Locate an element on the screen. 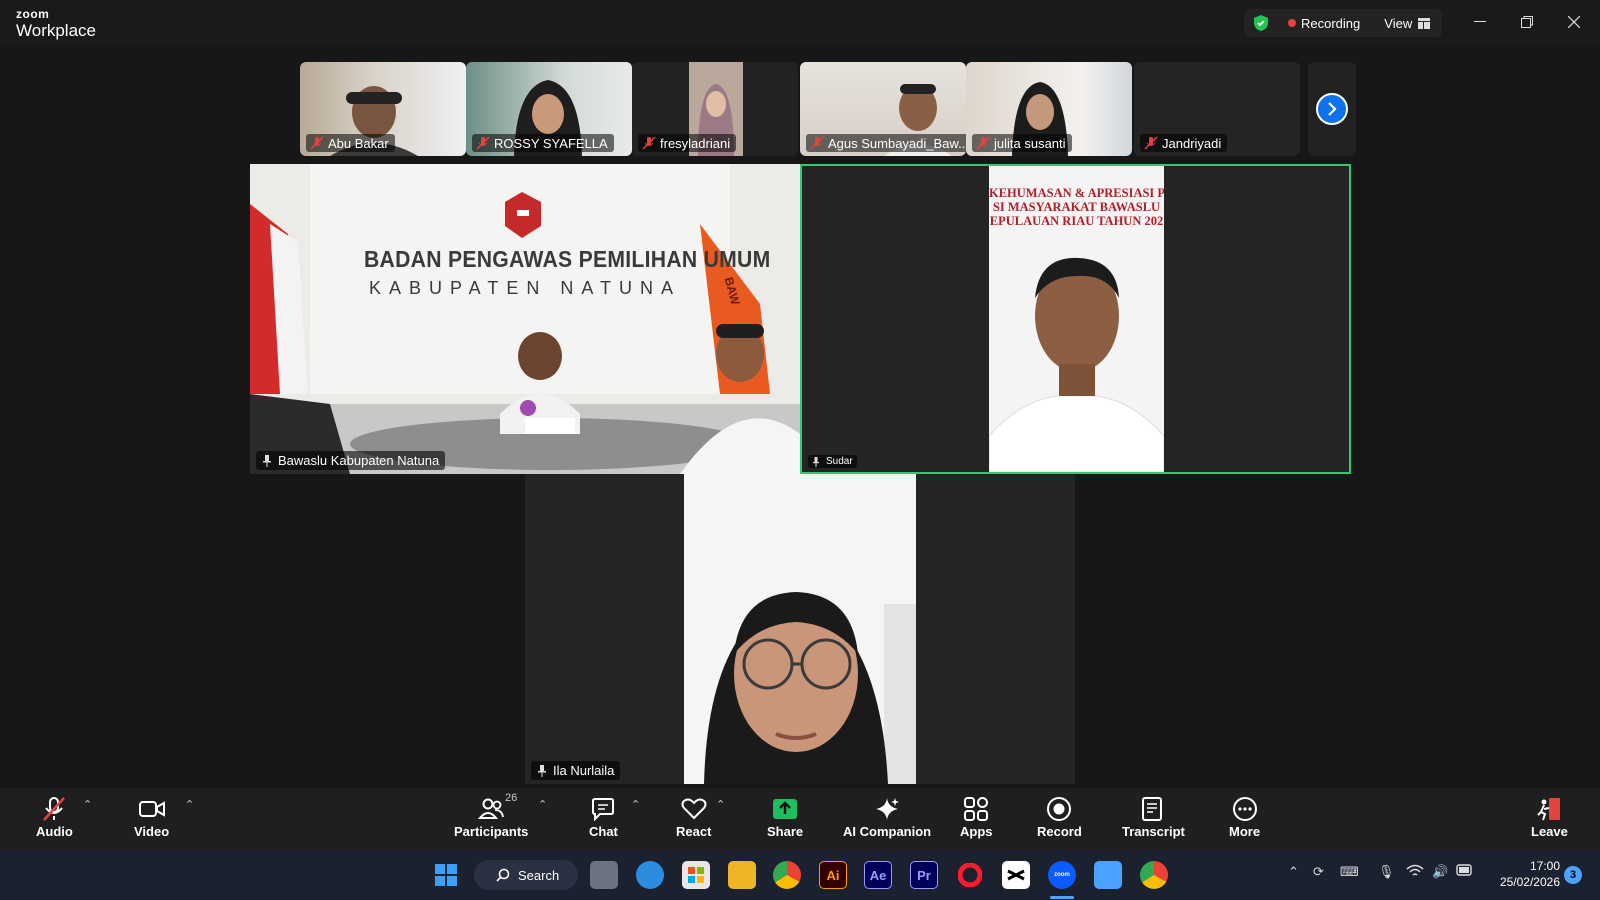  battery-icon is located at coordinates (1465, 871).